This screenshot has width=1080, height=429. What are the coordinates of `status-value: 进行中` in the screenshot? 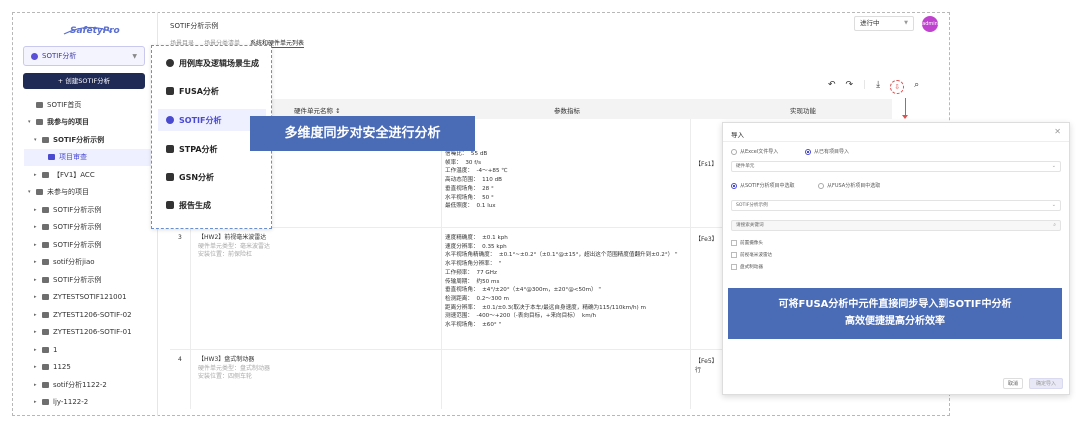 It's located at (870, 23).